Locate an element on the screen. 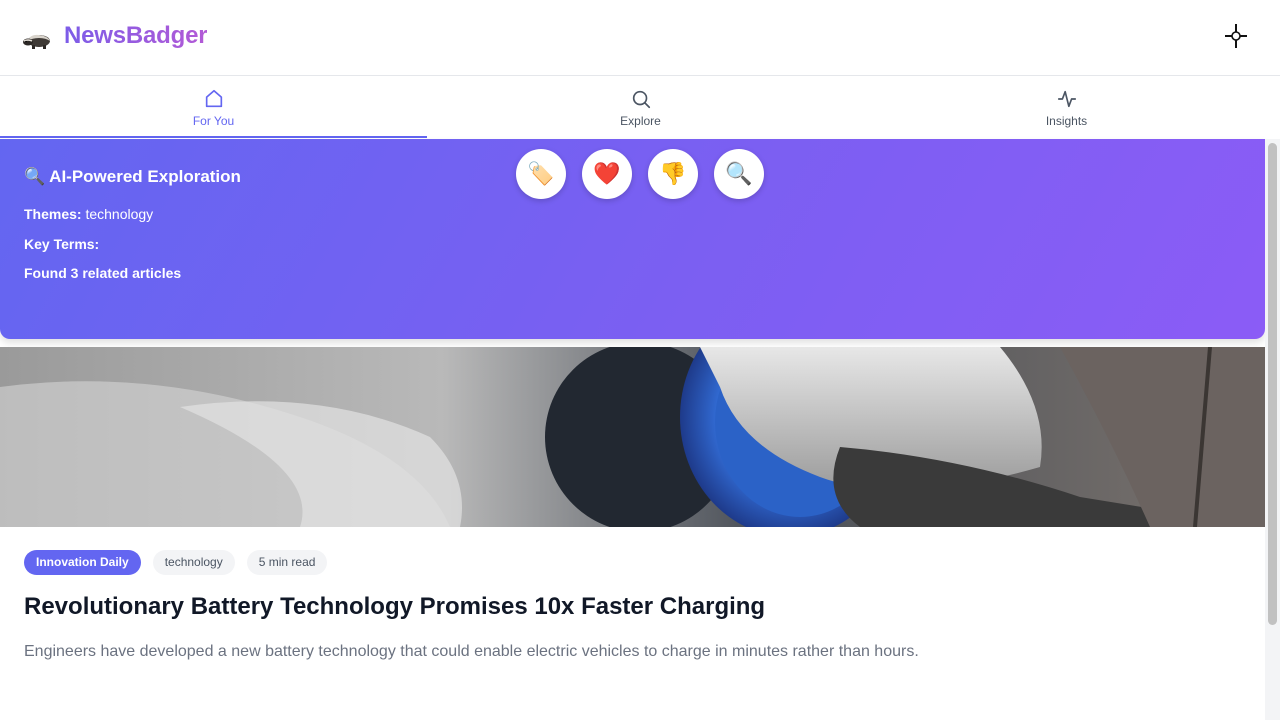  key-terms-line: Key Terms: is located at coordinates (61, 244).